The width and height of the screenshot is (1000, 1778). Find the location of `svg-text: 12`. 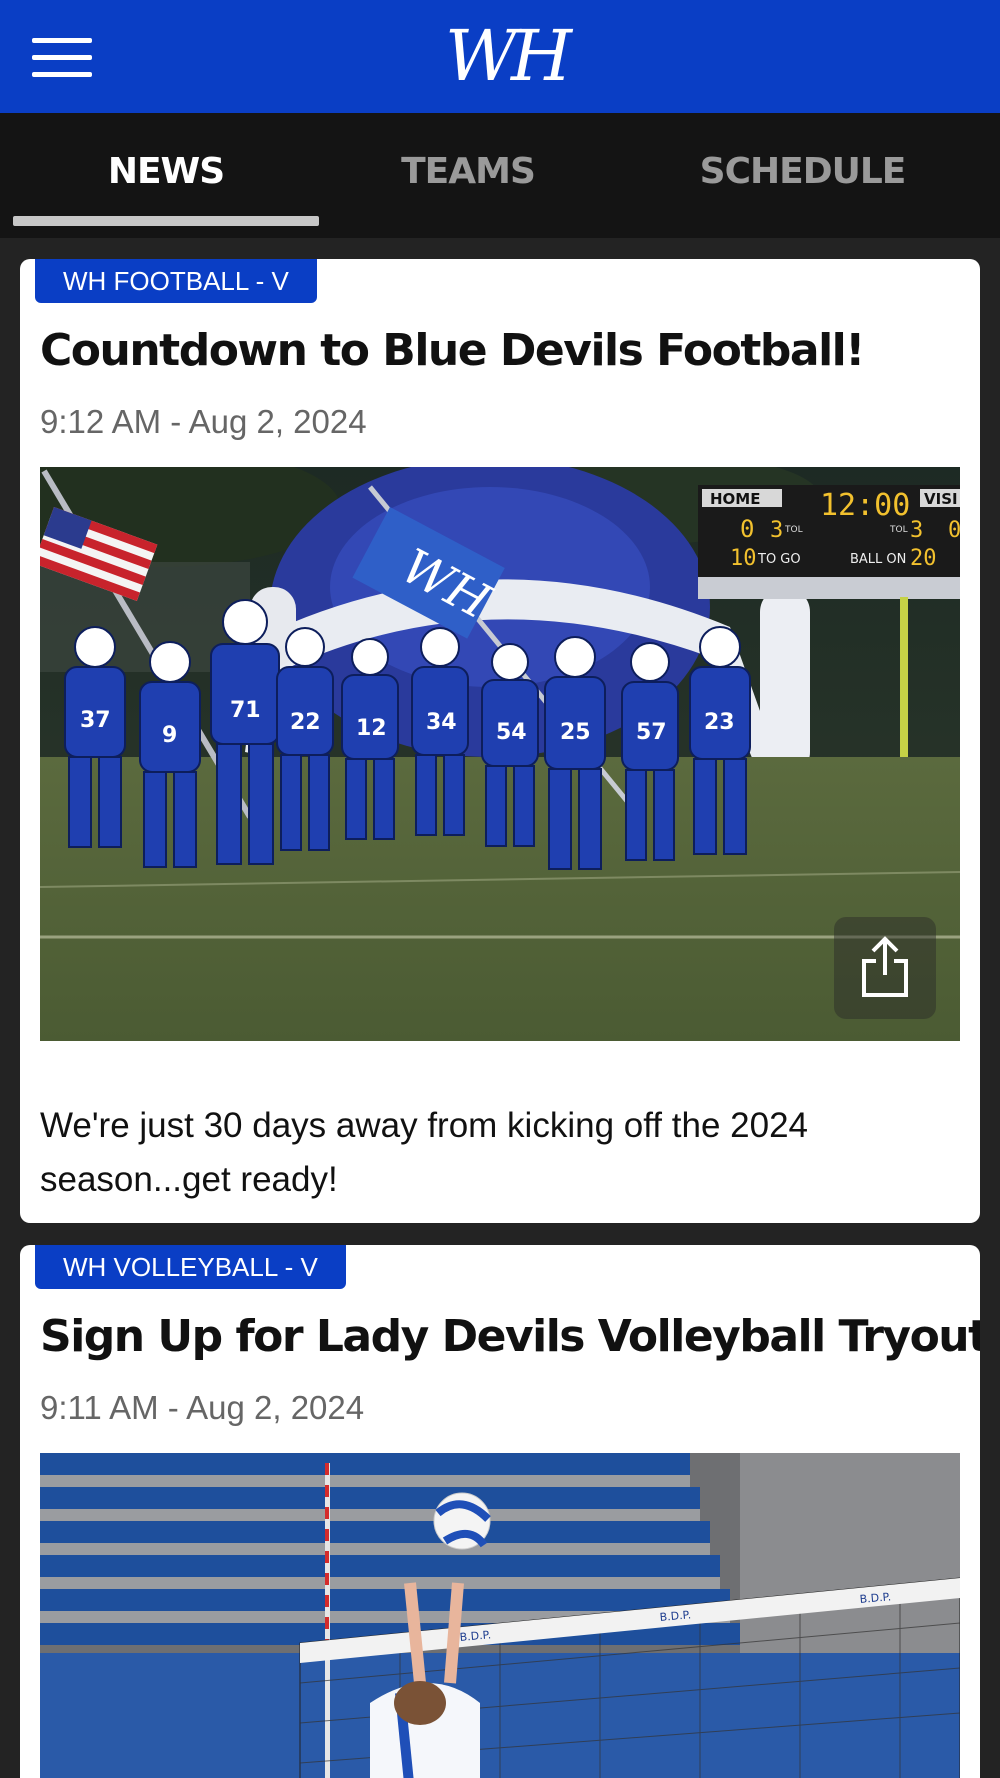

svg-text: 12 is located at coordinates (371, 728).